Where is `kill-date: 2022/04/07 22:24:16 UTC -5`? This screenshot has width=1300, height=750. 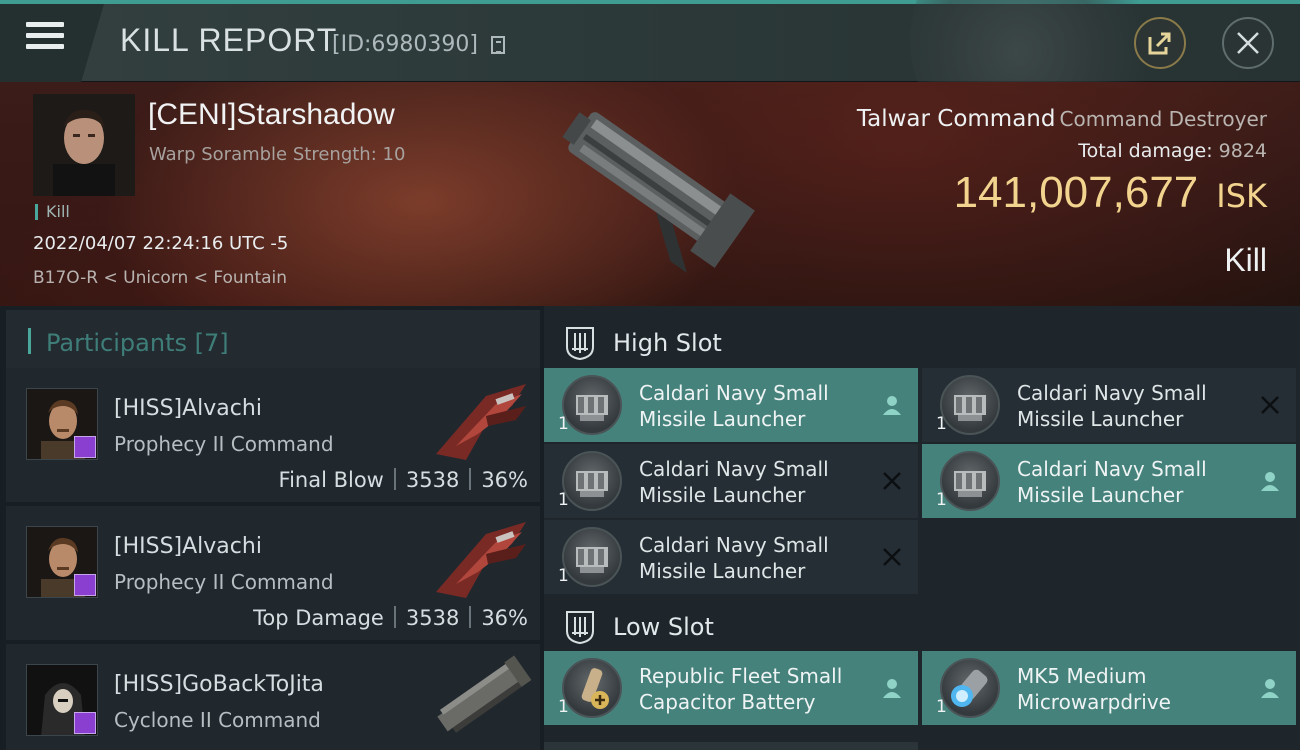
kill-date: 2022/04/07 22:24:16 UTC -5 is located at coordinates (161, 243).